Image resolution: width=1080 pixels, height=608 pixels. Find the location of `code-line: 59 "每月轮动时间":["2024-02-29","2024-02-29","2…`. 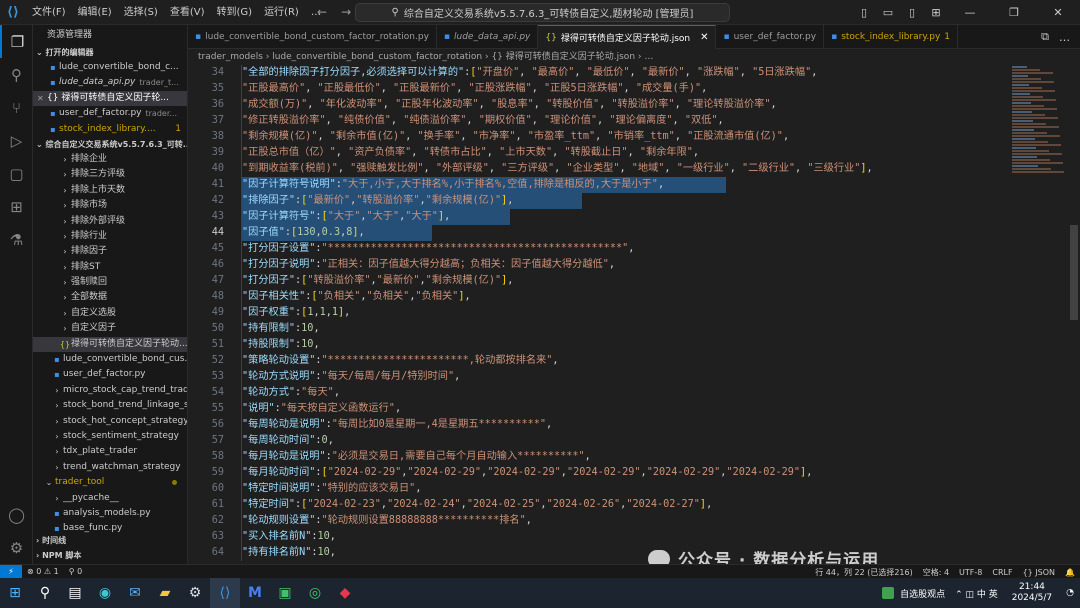

code-line: 59 "每月轮动时间":["2024-02-29","2024-02-29","2… is located at coordinates (600, 473).